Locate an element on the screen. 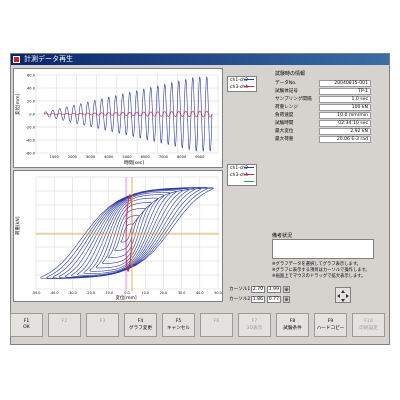  x-tick-label: 4000 is located at coordinates (109, 157).